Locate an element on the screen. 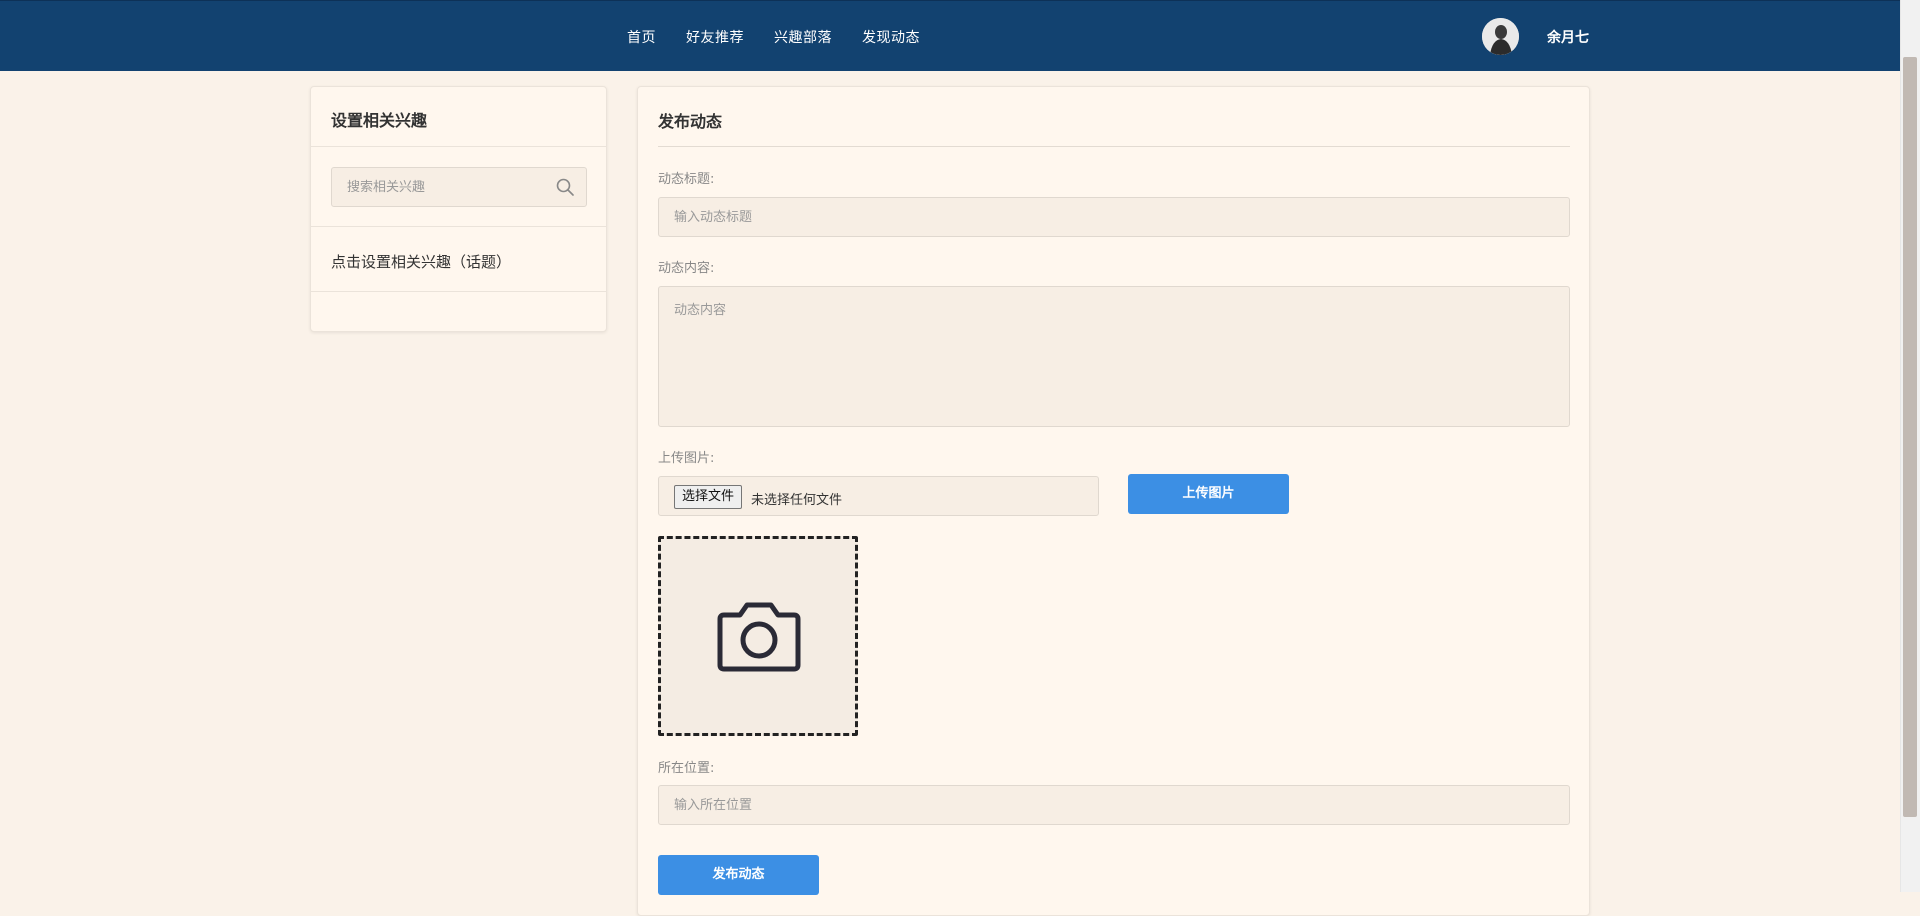  upload-image-label: 上传图片: is located at coordinates (686, 458).